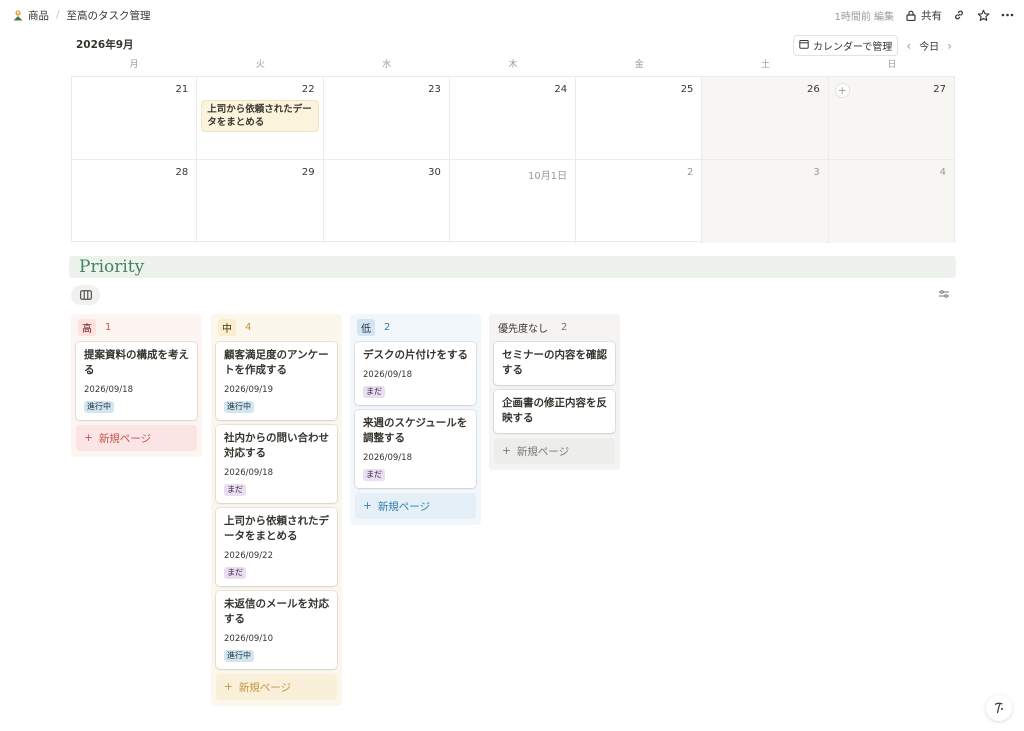 This screenshot has height=731, width=1024. I want to click on calendar-day-cell: 10月1日, so click(513, 201).